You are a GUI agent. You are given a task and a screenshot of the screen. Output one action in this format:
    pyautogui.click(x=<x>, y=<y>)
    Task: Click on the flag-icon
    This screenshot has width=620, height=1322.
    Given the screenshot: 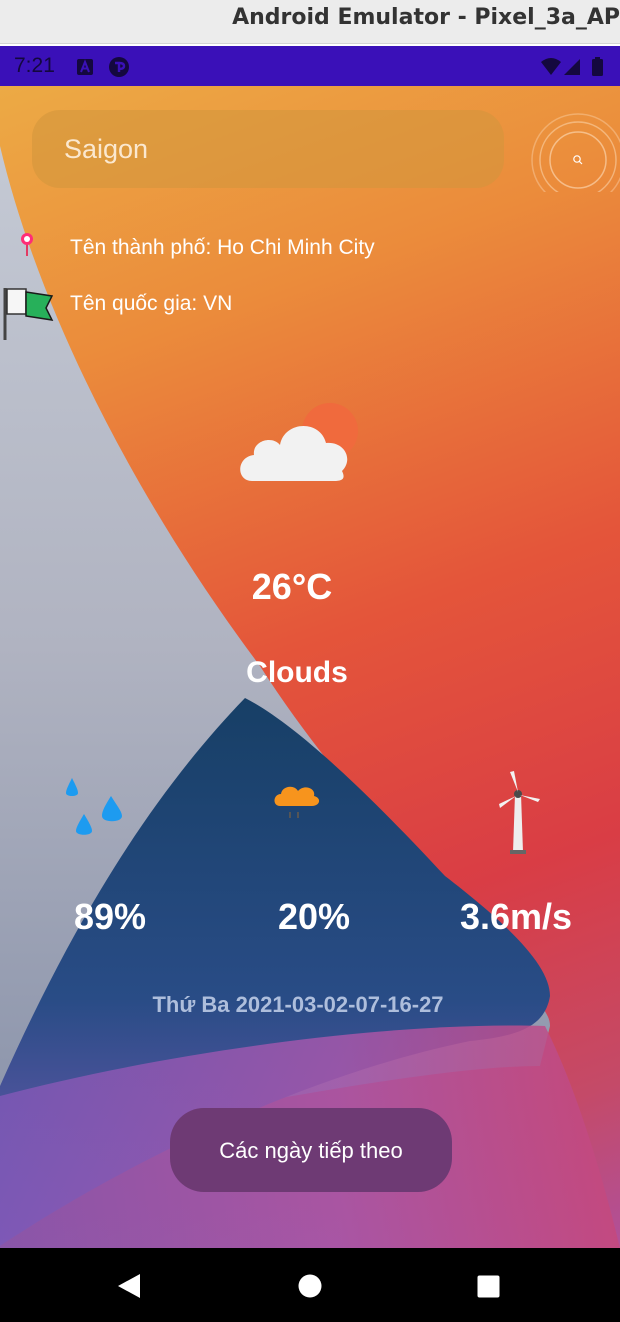 What is the action you would take?
    pyautogui.click(x=28, y=314)
    